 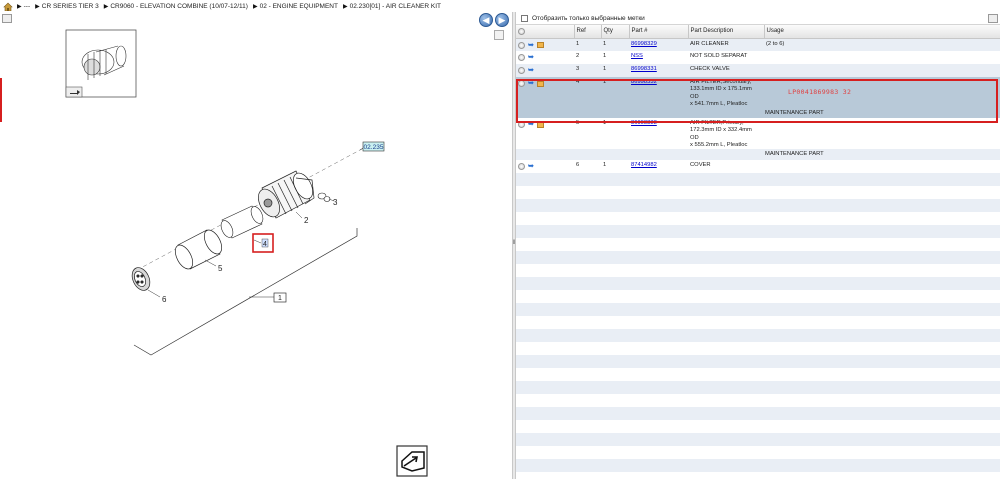 I want to click on callout-6: 6, so click(x=164, y=299).